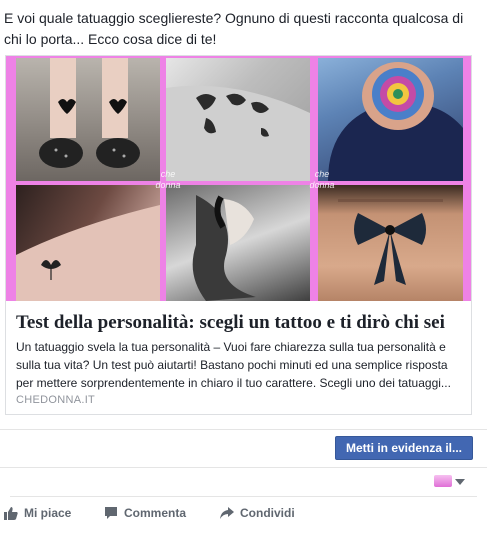  I want to click on like-label: Mi piace, so click(48, 513).